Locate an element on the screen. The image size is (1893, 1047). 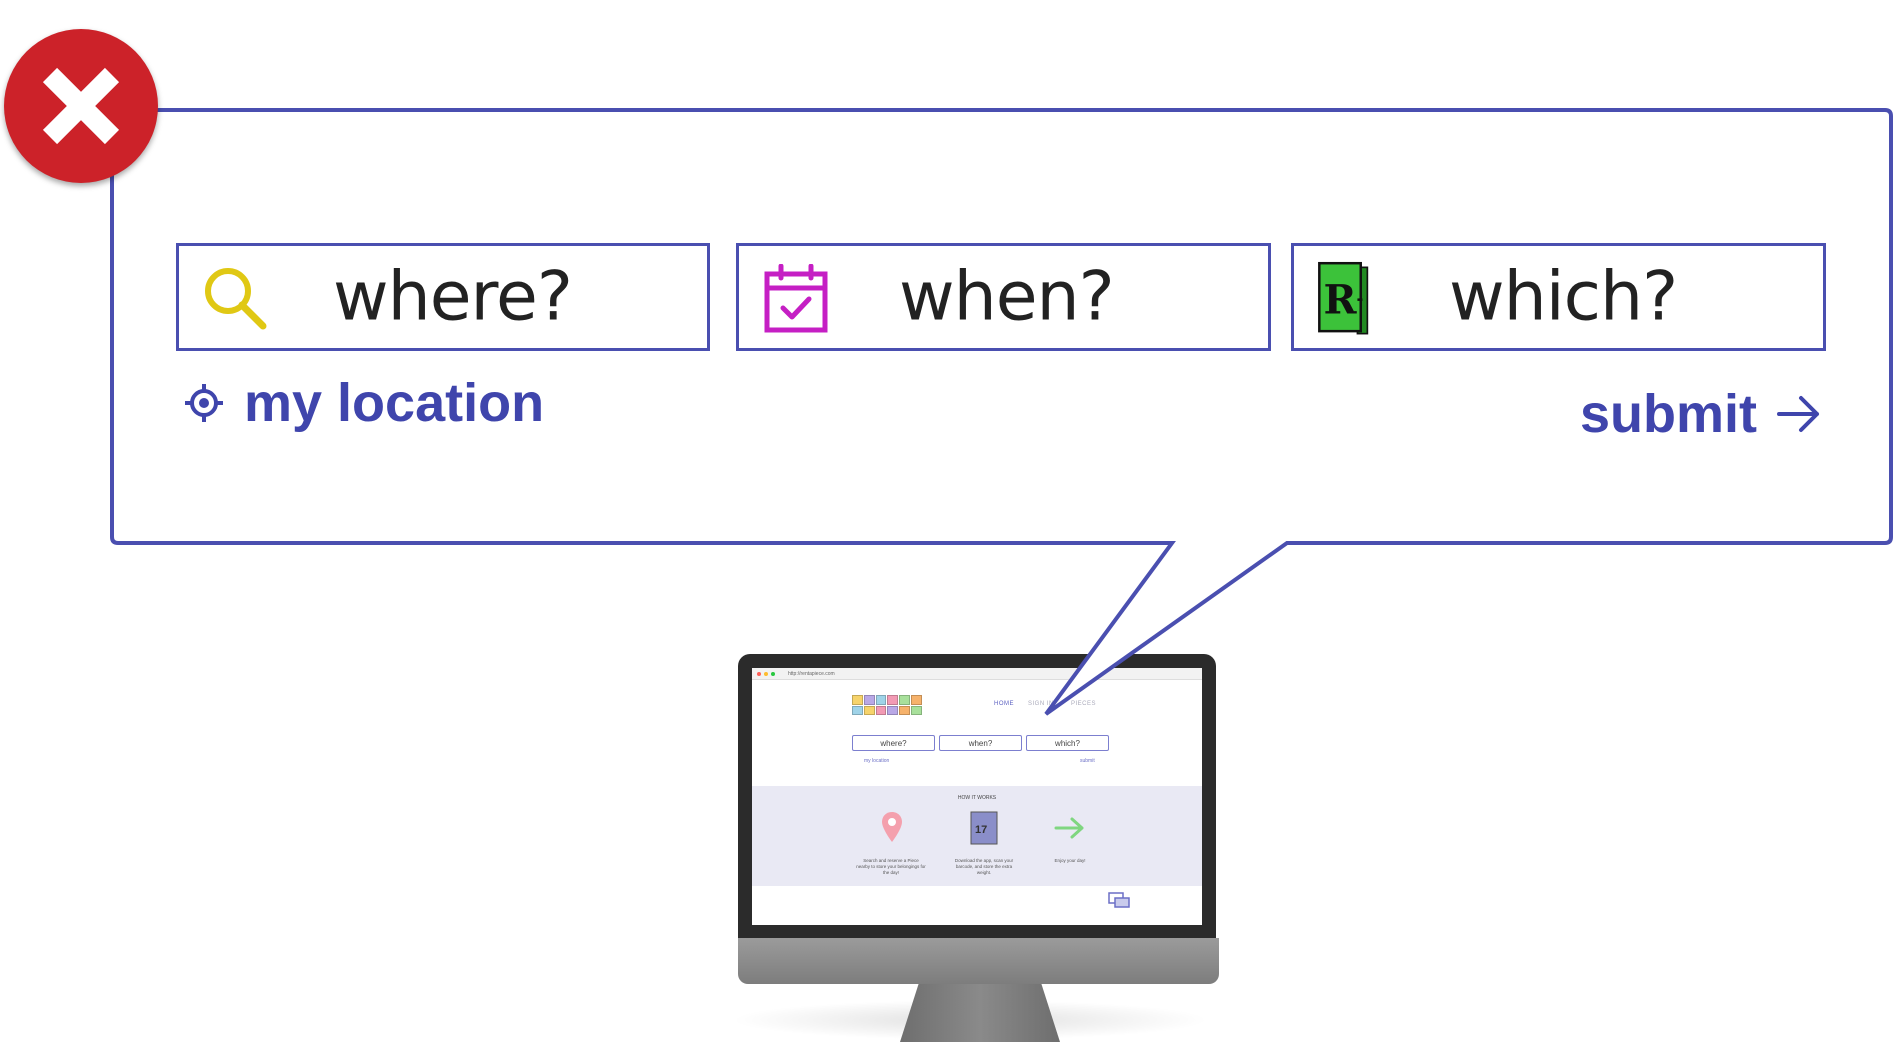
where-field-label: where? is located at coordinates (453, 297).